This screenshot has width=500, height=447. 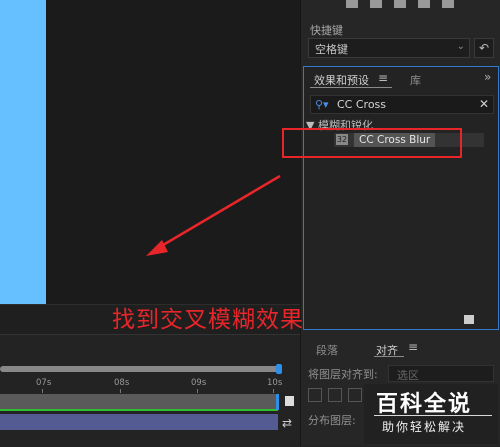 What do you see at coordinates (44, 383) in the screenshot?
I see `time-tick: 07s` at bounding box center [44, 383].